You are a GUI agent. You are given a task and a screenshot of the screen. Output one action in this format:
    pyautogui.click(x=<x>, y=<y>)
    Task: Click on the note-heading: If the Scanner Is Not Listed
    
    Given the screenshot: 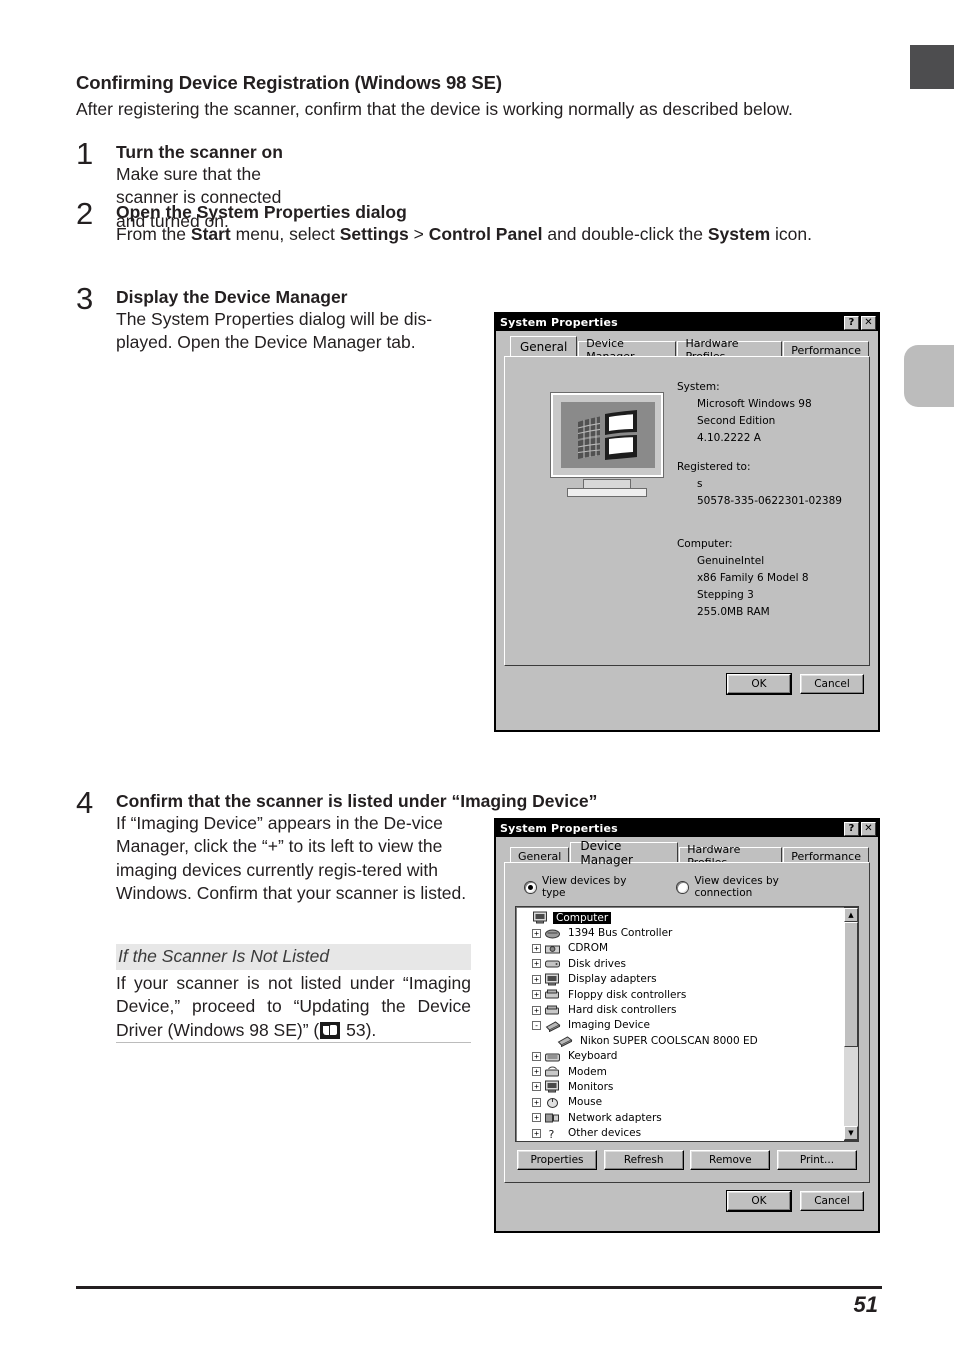 What is the action you would take?
    pyautogui.click(x=293, y=957)
    